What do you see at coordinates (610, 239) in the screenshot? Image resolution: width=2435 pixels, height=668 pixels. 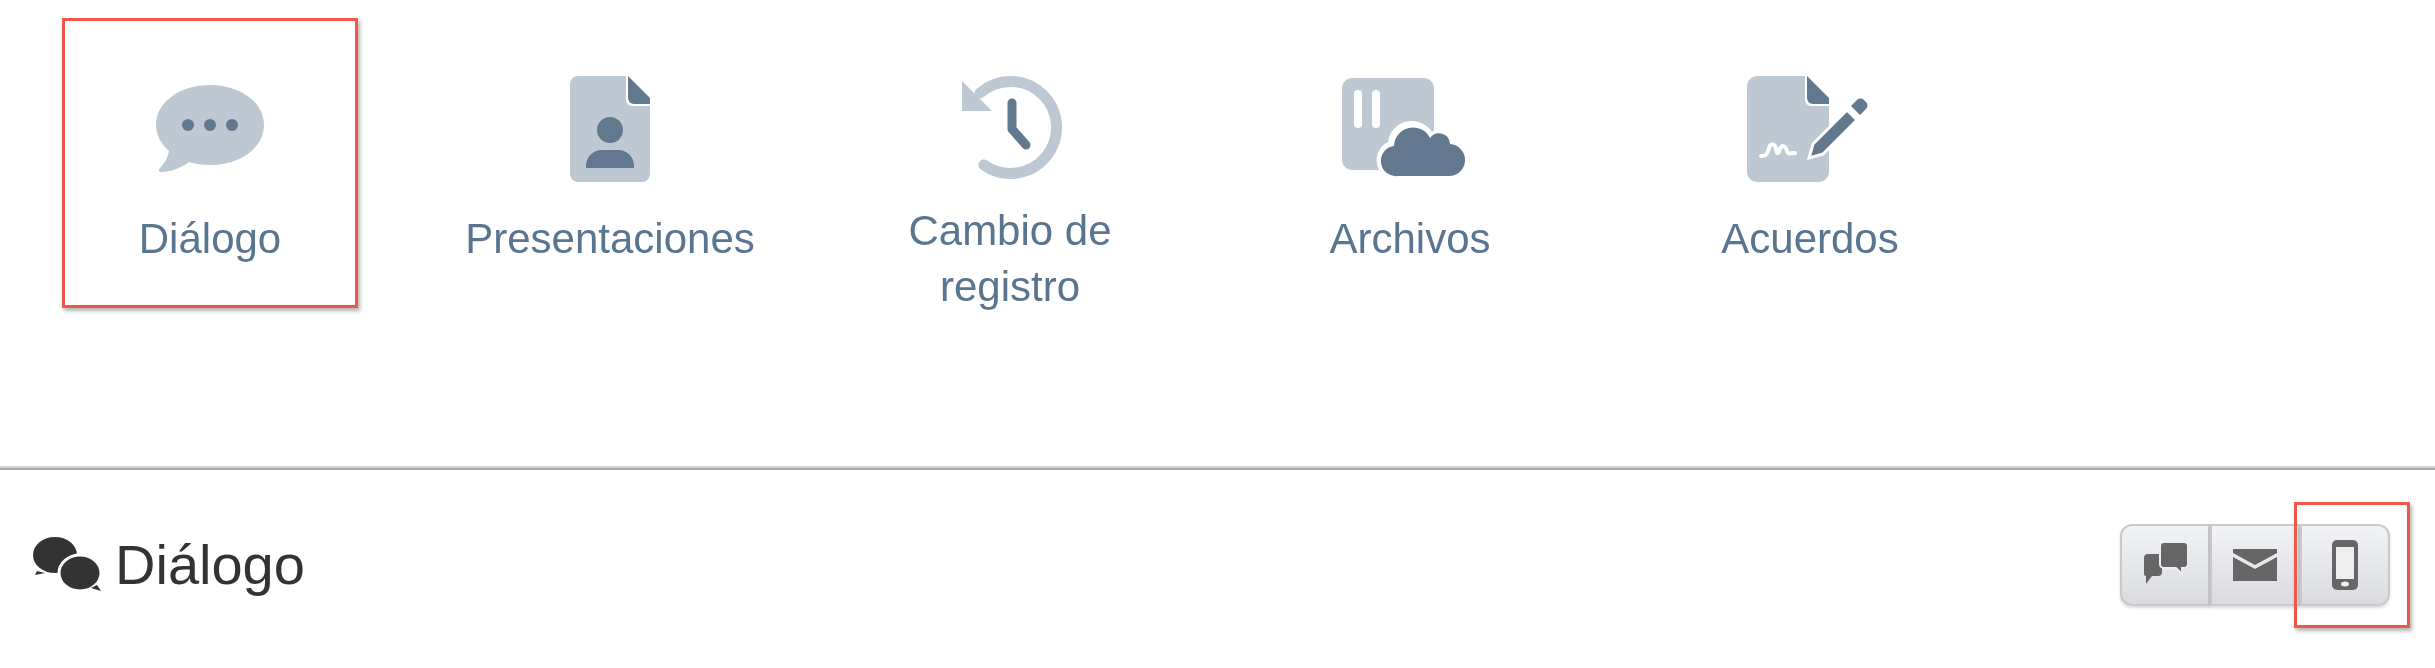 I see `app-label: Presentaciones` at bounding box center [610, 239].